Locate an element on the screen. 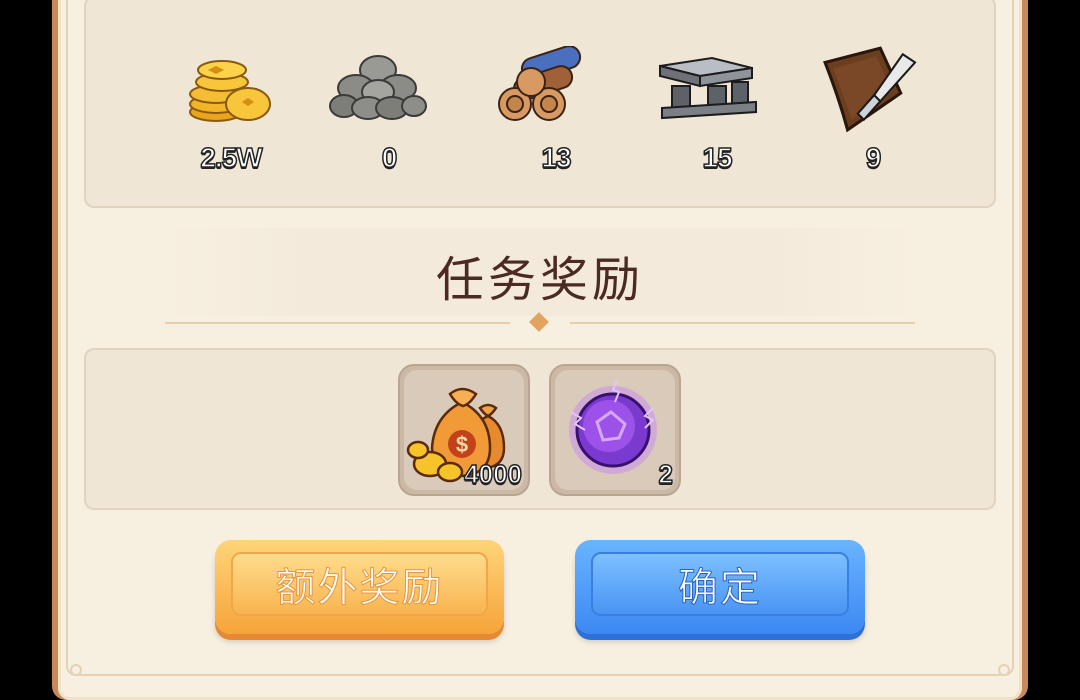 The image size is (1080, 700). reward-slot: $ 4000 is located at coordinates (464, 430).